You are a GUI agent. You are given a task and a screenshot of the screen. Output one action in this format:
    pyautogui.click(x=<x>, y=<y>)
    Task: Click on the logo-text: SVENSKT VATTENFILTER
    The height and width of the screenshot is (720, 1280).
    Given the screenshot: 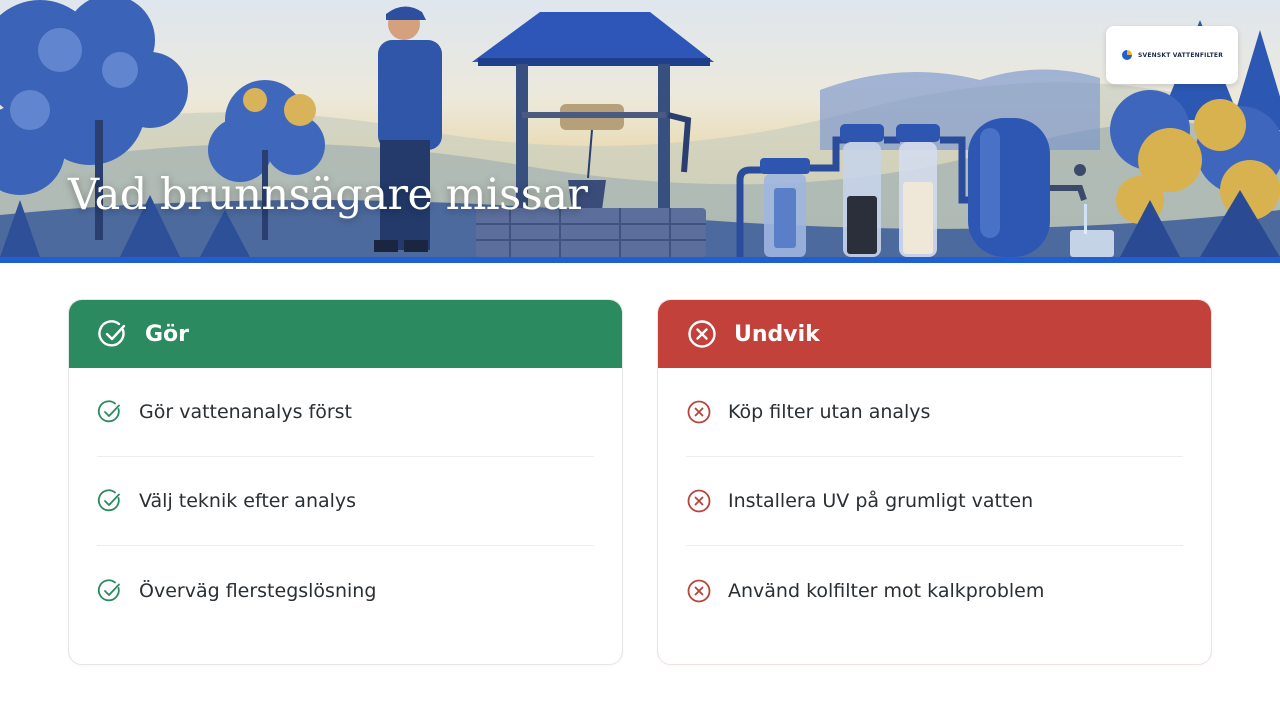 What is the action you would take?
    pyautogui.click(x=1180, y=55)
    